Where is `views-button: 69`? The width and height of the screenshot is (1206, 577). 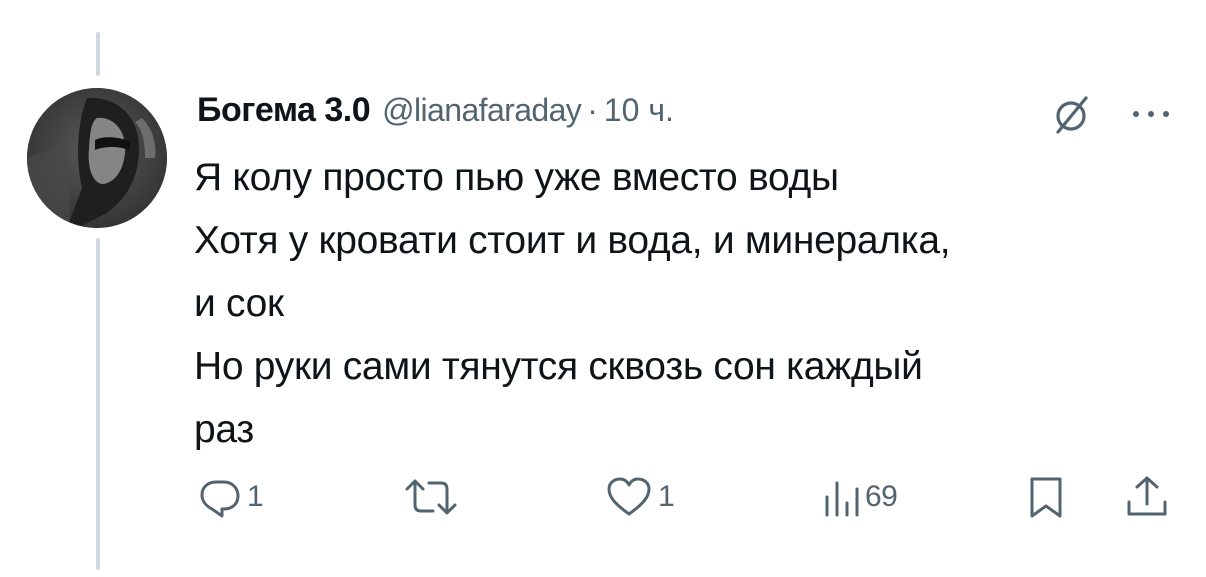
views-button: 69 is located at coordinates (859, 497).